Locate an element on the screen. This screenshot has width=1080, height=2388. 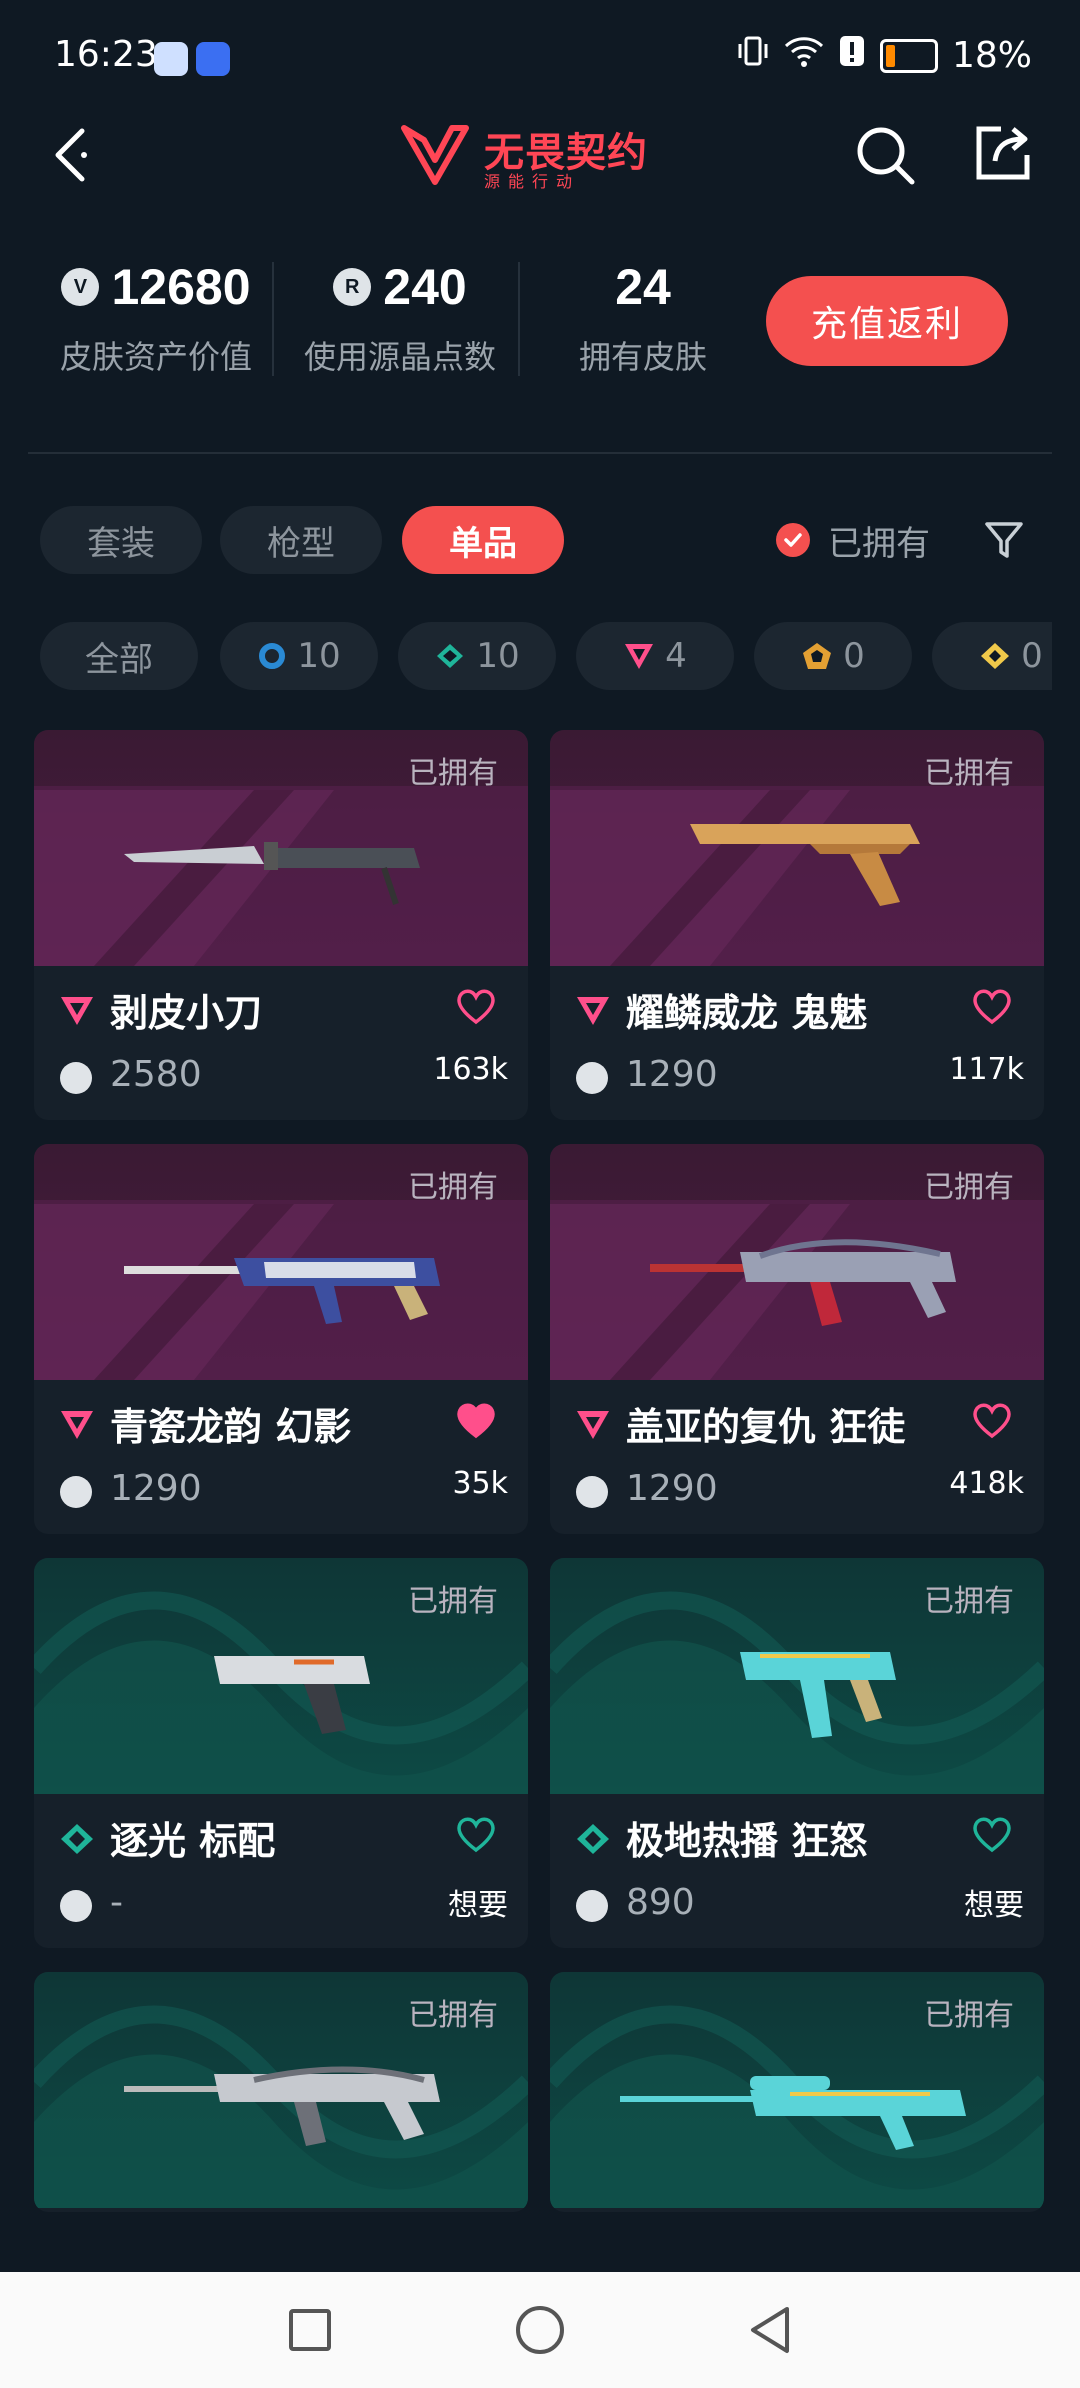
like-count: 418k is located at coordinates (986, 1483).